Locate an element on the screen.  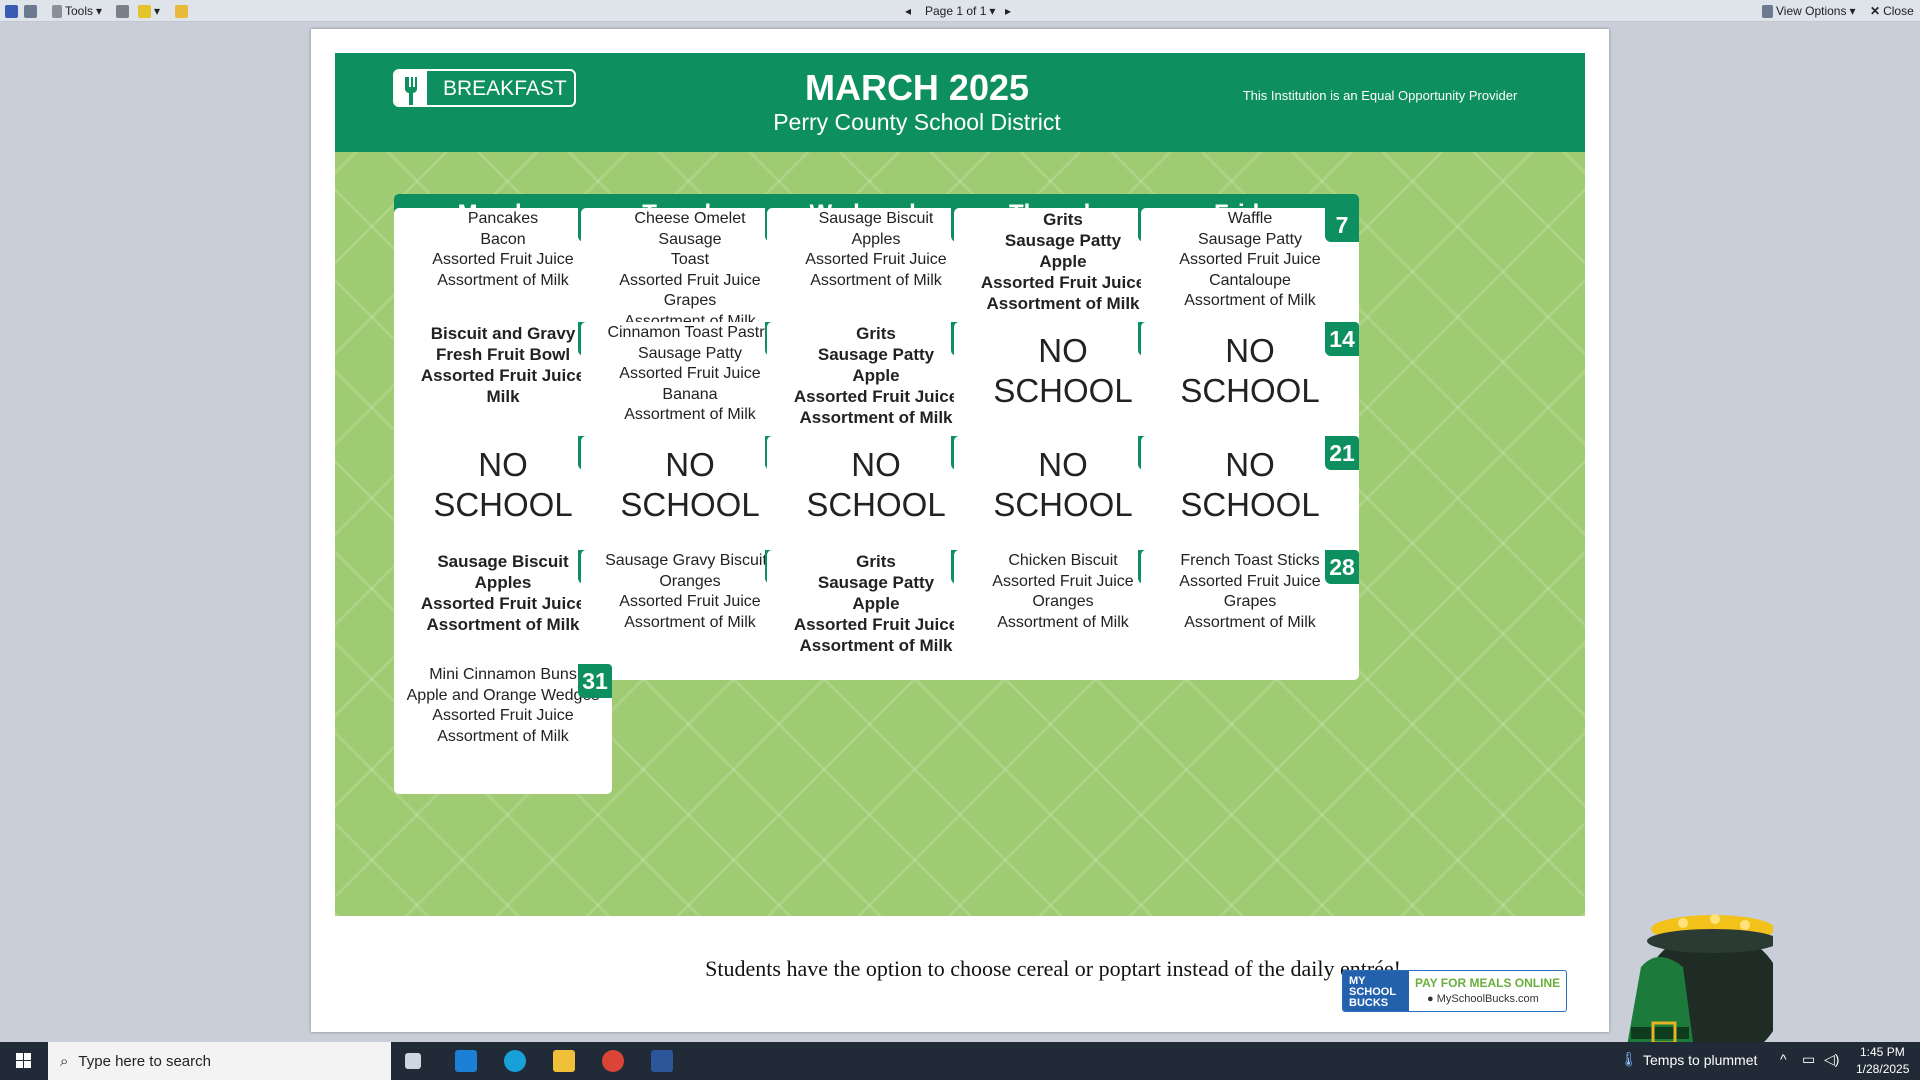
menu-item: Cantaloupe is located at coordinates (1250, 280).